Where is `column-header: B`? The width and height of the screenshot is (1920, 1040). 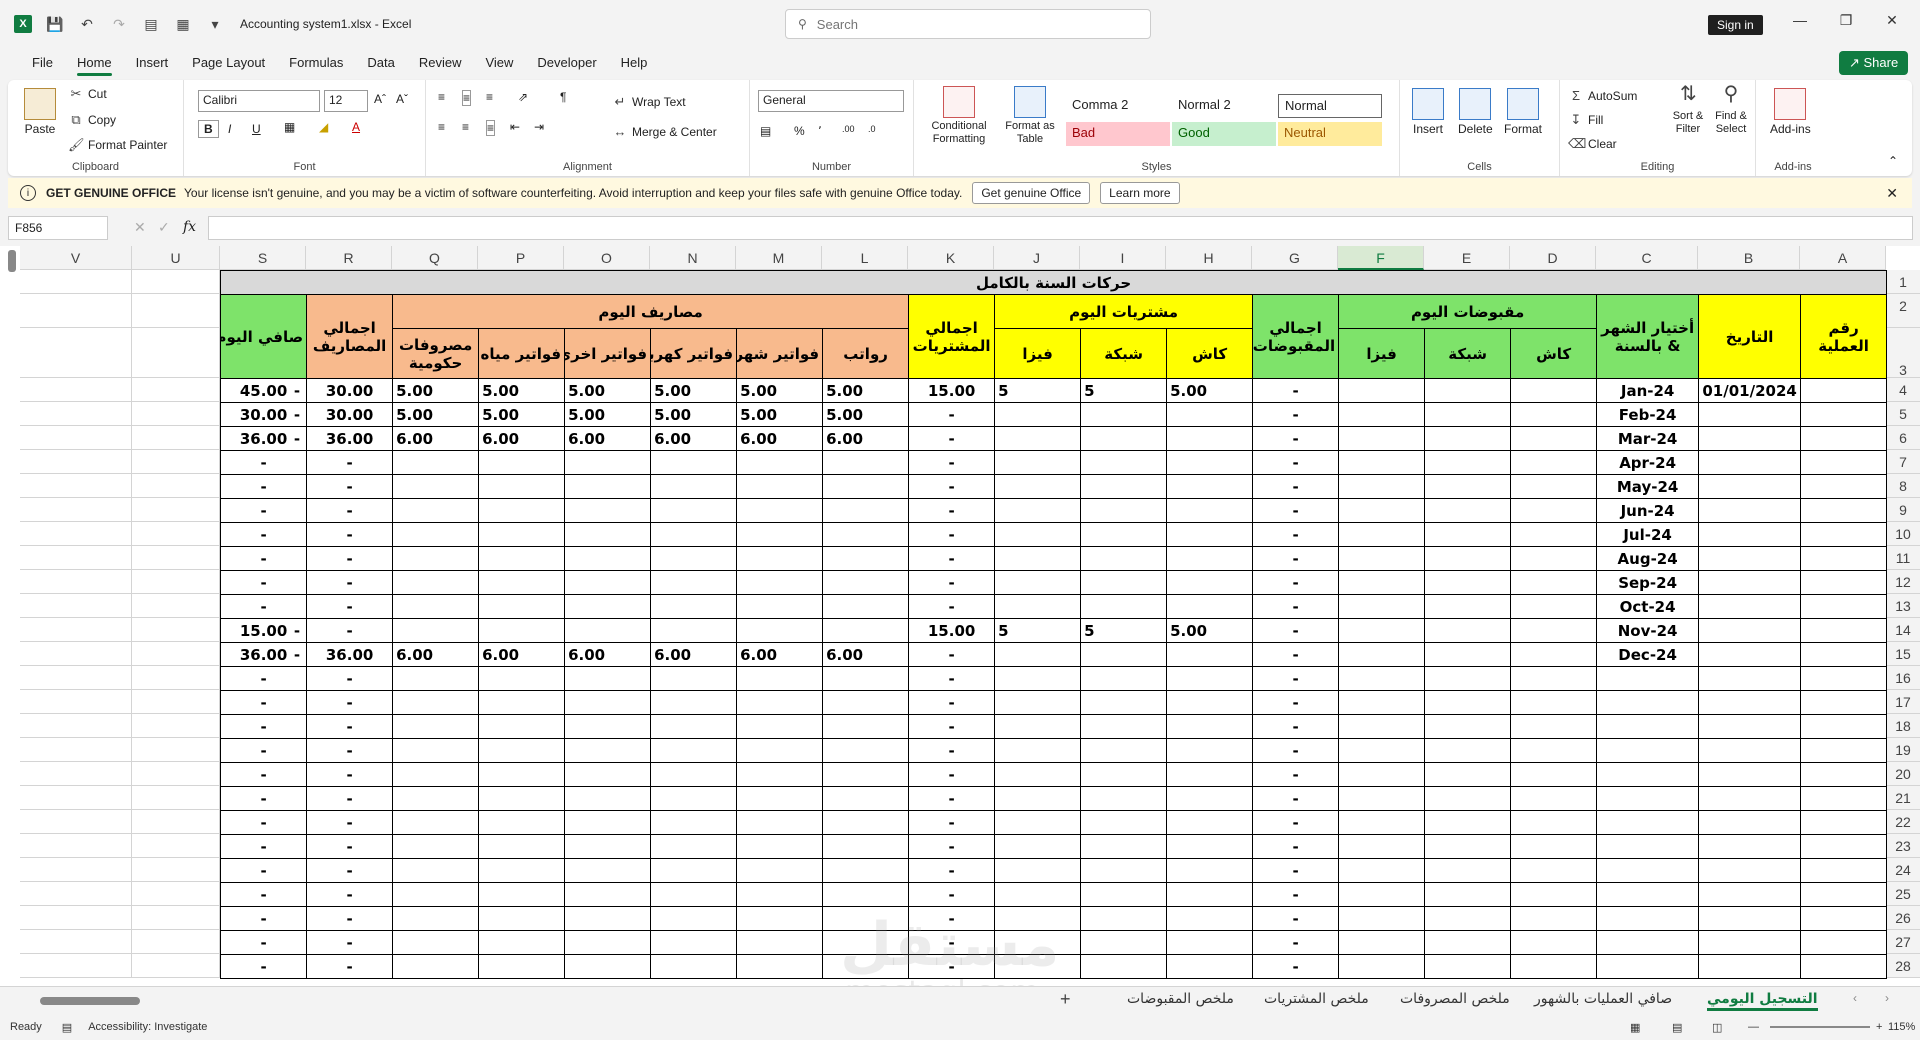 column-header: B is located at coordinates (1749, 258).